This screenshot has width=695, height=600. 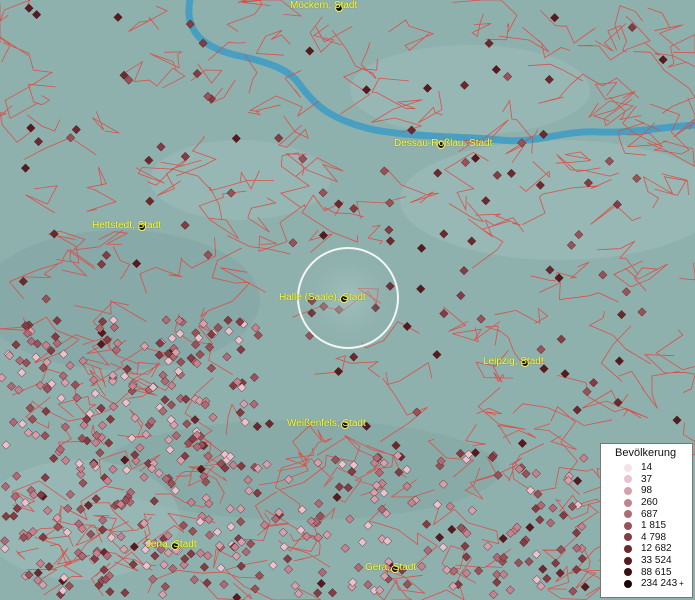 I want to click on legend-label: 1 815, so click(x=654, y=526).